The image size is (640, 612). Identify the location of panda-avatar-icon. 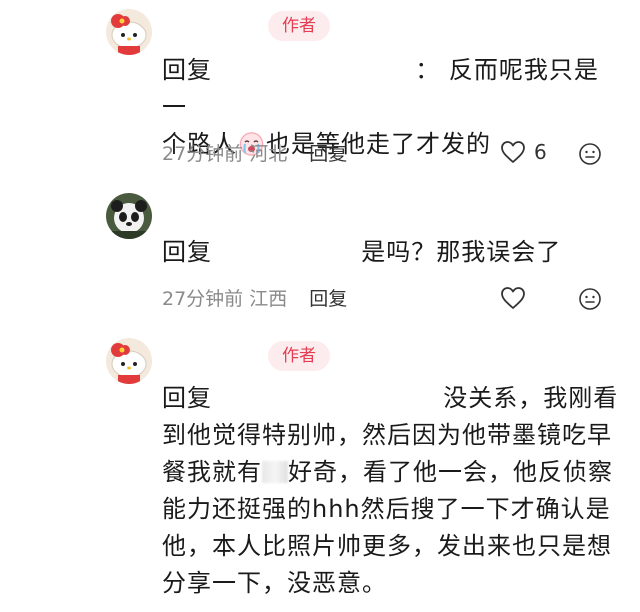
(129, 216).